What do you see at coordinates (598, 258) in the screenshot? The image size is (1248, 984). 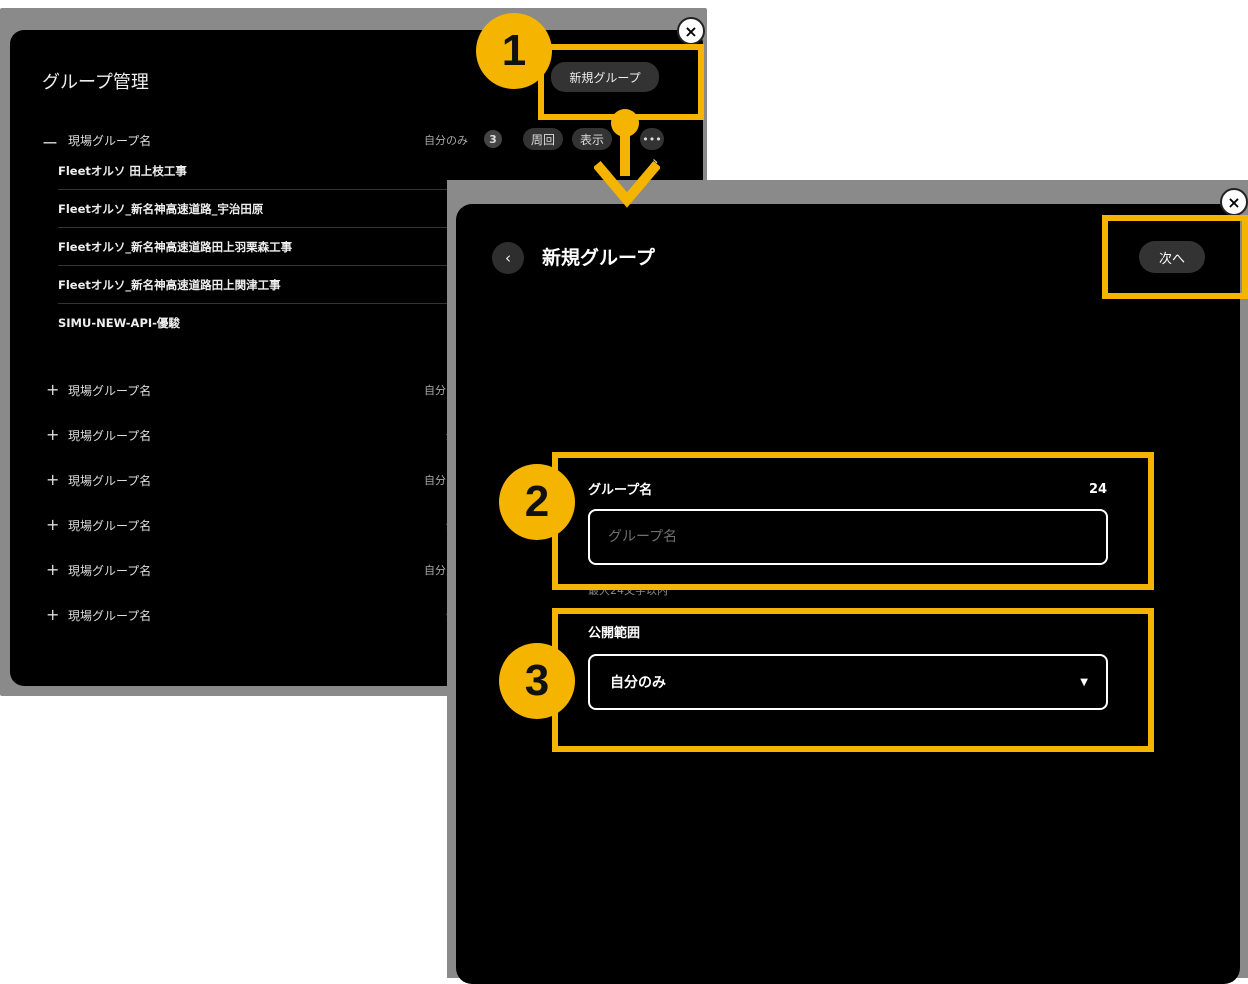 I see `page-title: 新規グループ` at bounding box center [598, 258].